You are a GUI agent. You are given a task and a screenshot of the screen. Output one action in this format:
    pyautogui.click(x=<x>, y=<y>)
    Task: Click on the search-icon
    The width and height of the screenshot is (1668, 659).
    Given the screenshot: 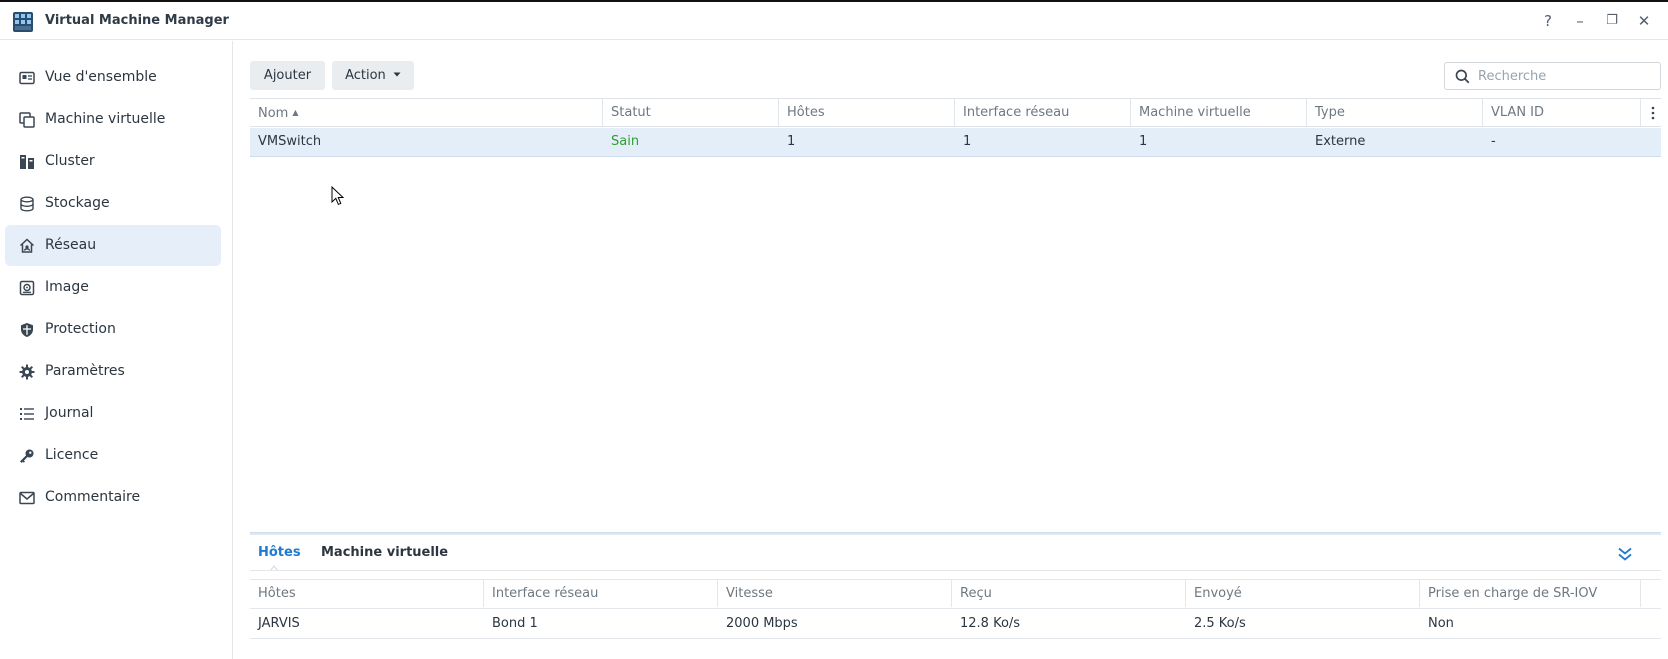 What is the action you would take?
    pyautogui.click(x=1462, y=76)
    